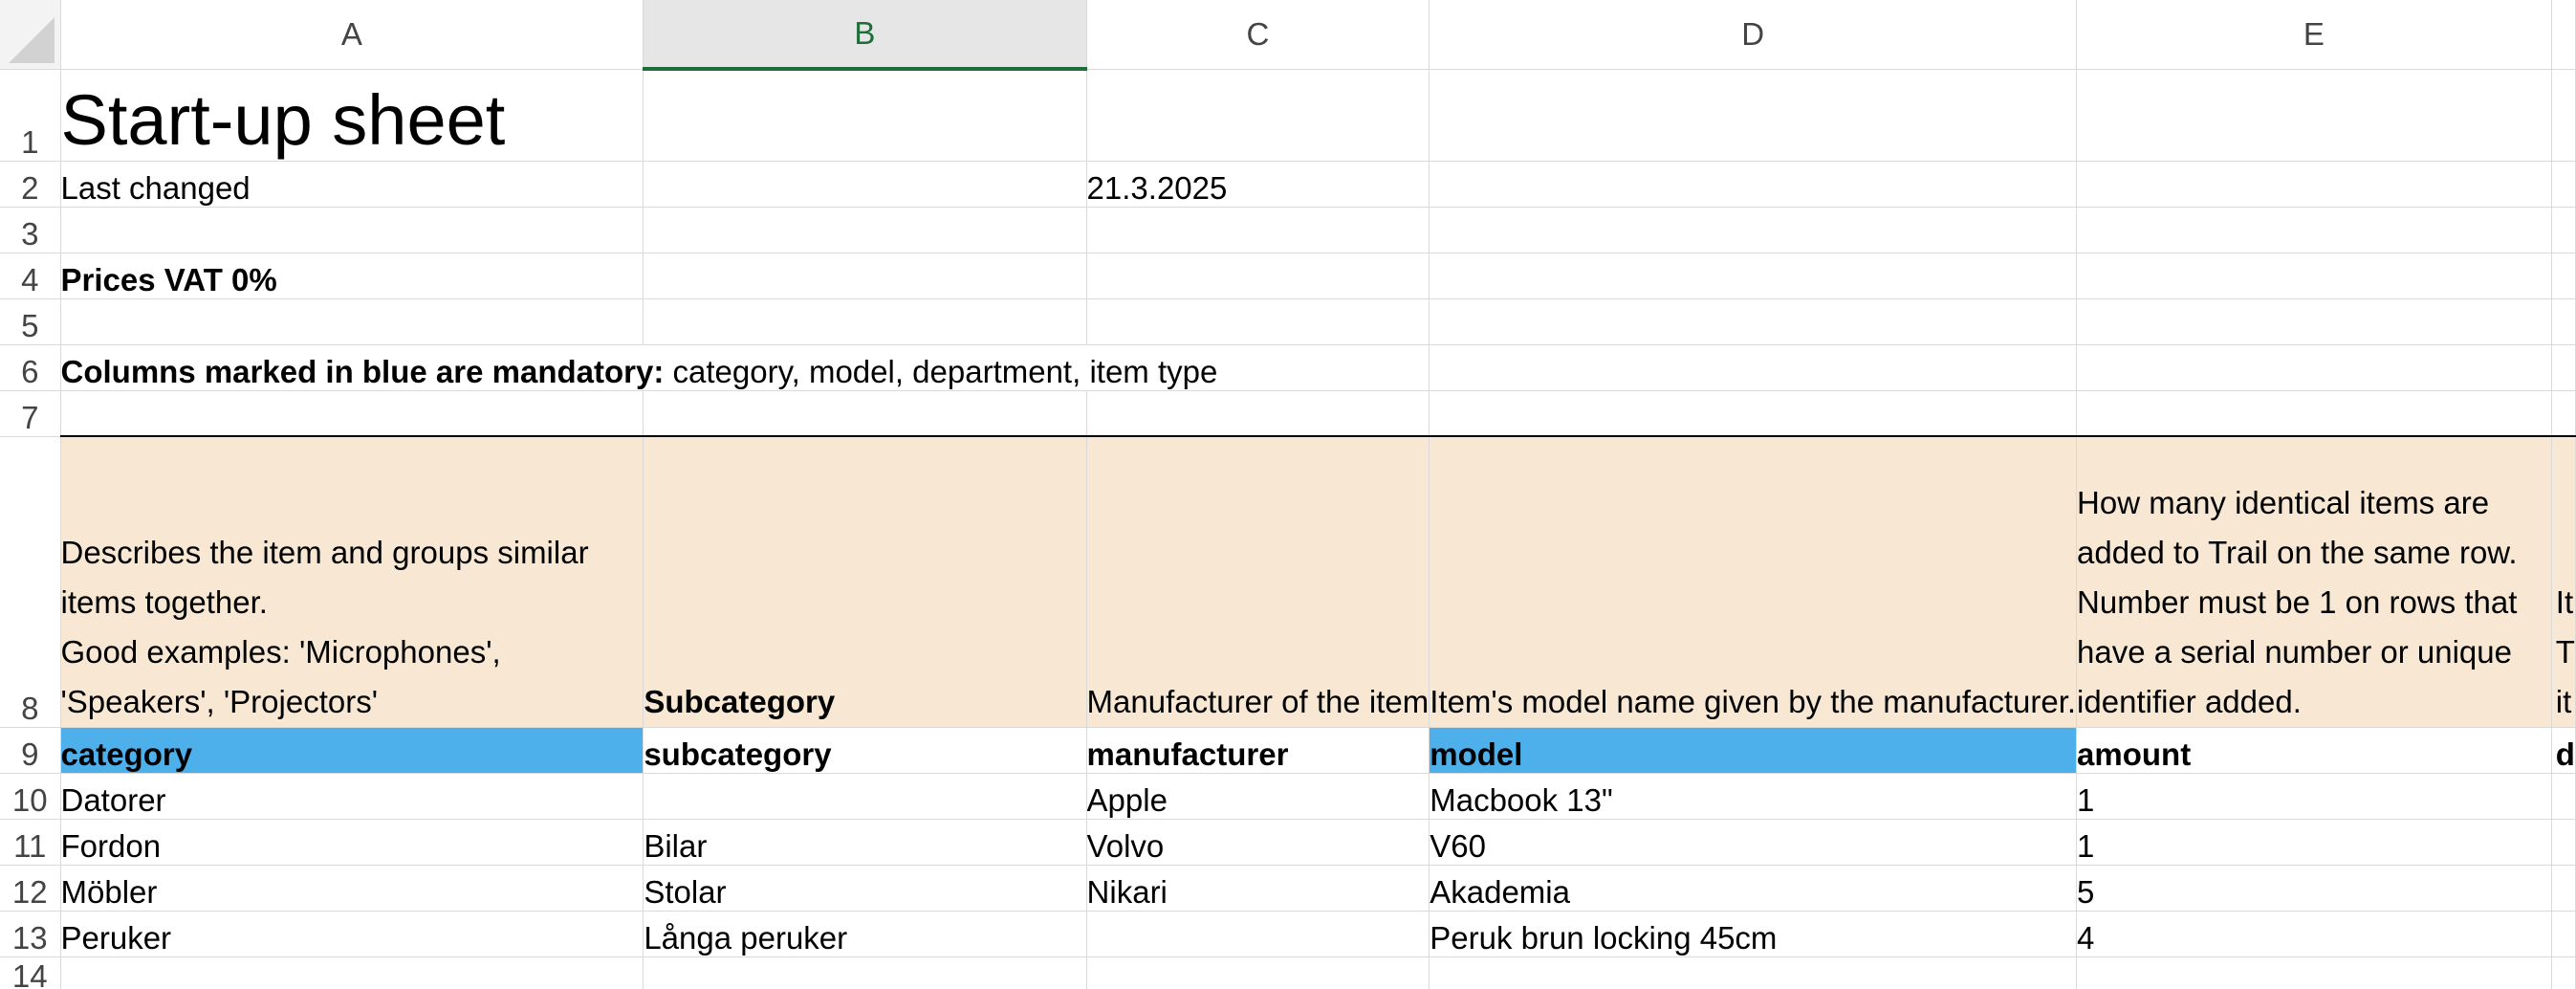 The height and width of the screenshot is (989, 2576). What do you see at coordinates (1753, 972) in the screenshot?
I see `cell-d14` at bounding box center [1753, 972].